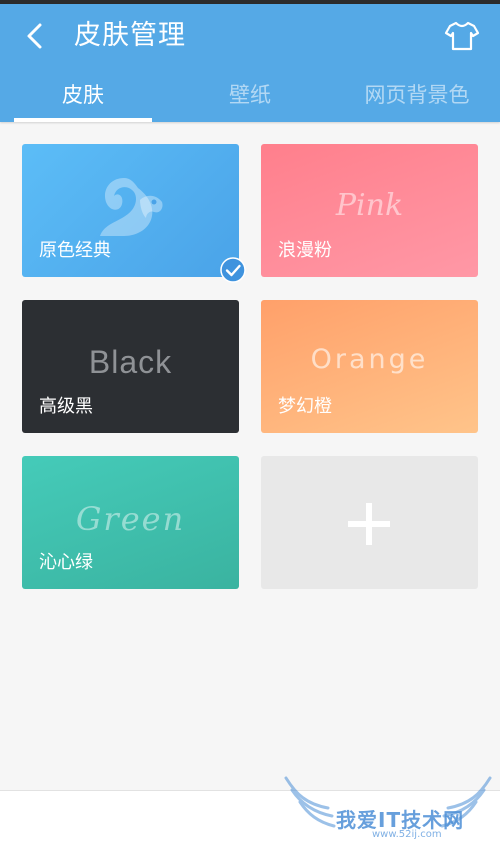  What do you see at coordinates (131, 207) in the screenshot?
I see `uc-squirrel-icon` at bounding box center [131, 207].